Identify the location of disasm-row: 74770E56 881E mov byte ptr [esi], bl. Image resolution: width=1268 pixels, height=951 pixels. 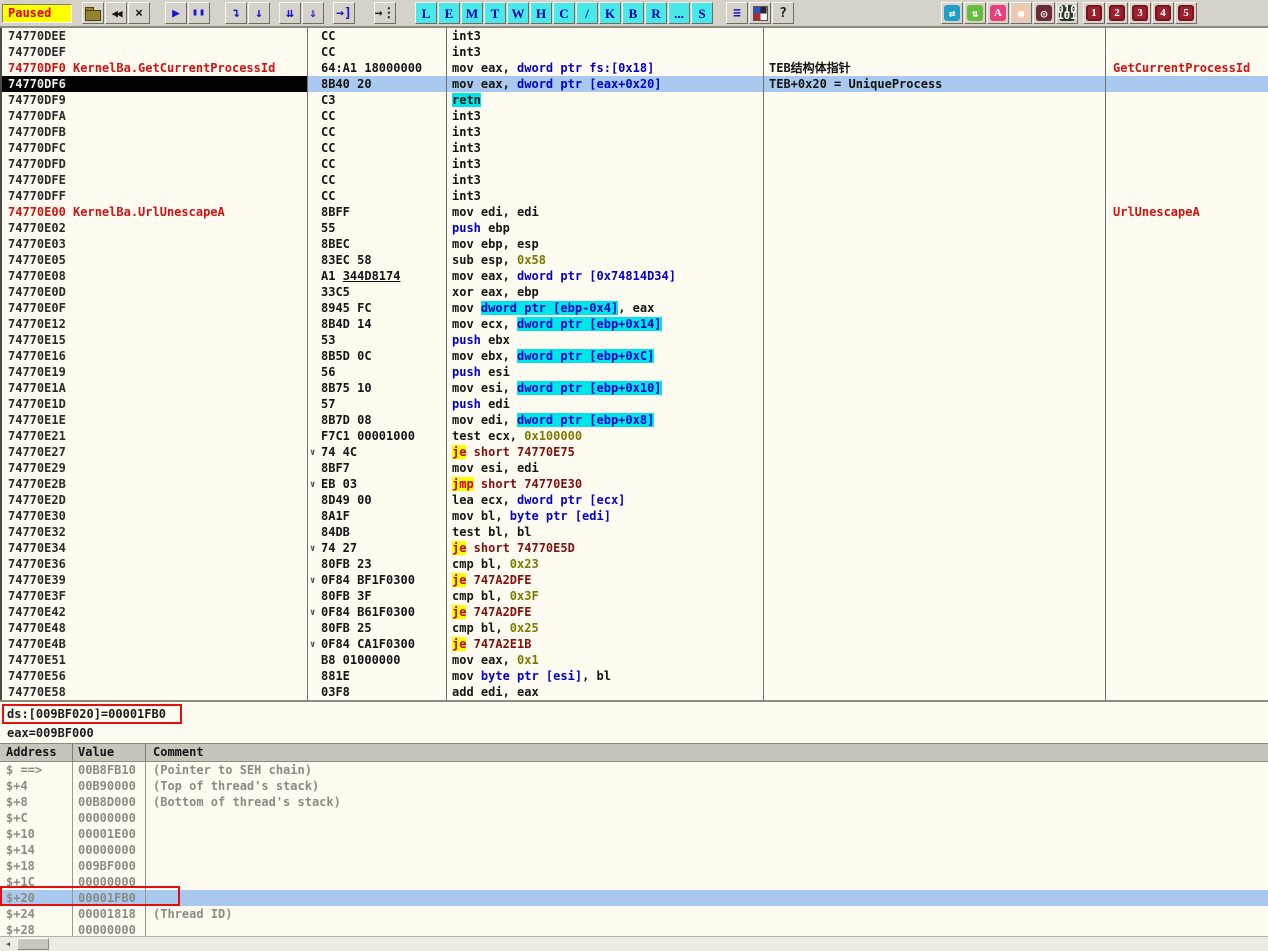
(635, 676).